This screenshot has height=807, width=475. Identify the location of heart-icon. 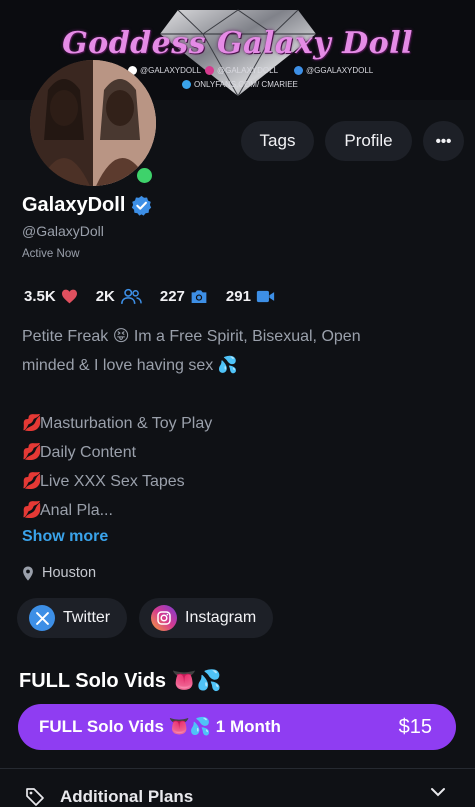
(69, 296).